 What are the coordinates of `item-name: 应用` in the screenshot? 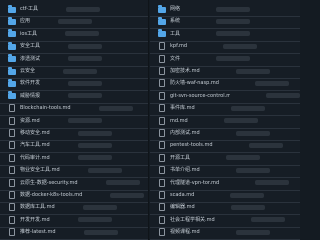 It's located at (25, 21).